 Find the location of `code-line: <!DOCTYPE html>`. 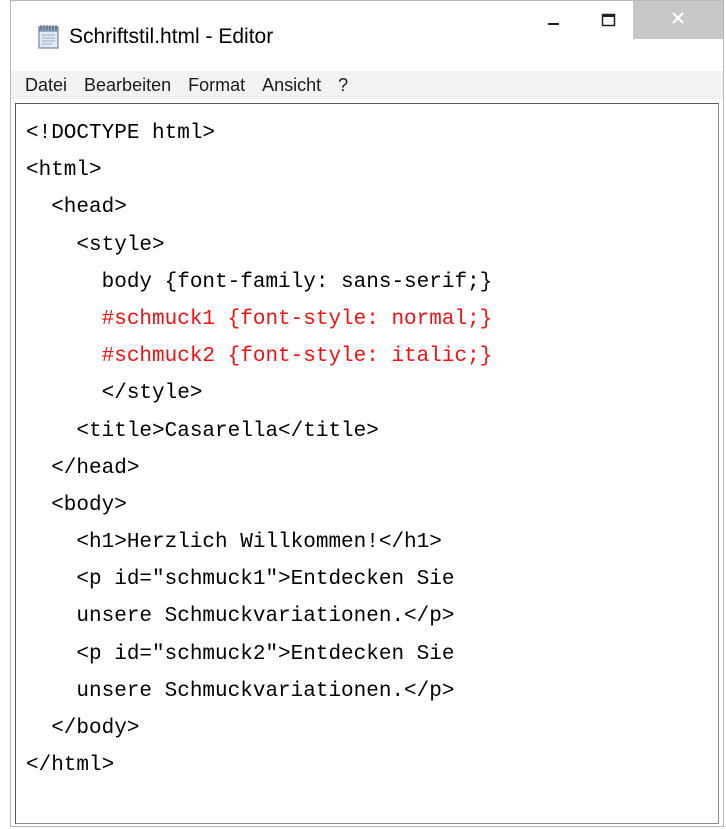

code-line: <!DOCTYPE html> is located at coordinates (121, 133).